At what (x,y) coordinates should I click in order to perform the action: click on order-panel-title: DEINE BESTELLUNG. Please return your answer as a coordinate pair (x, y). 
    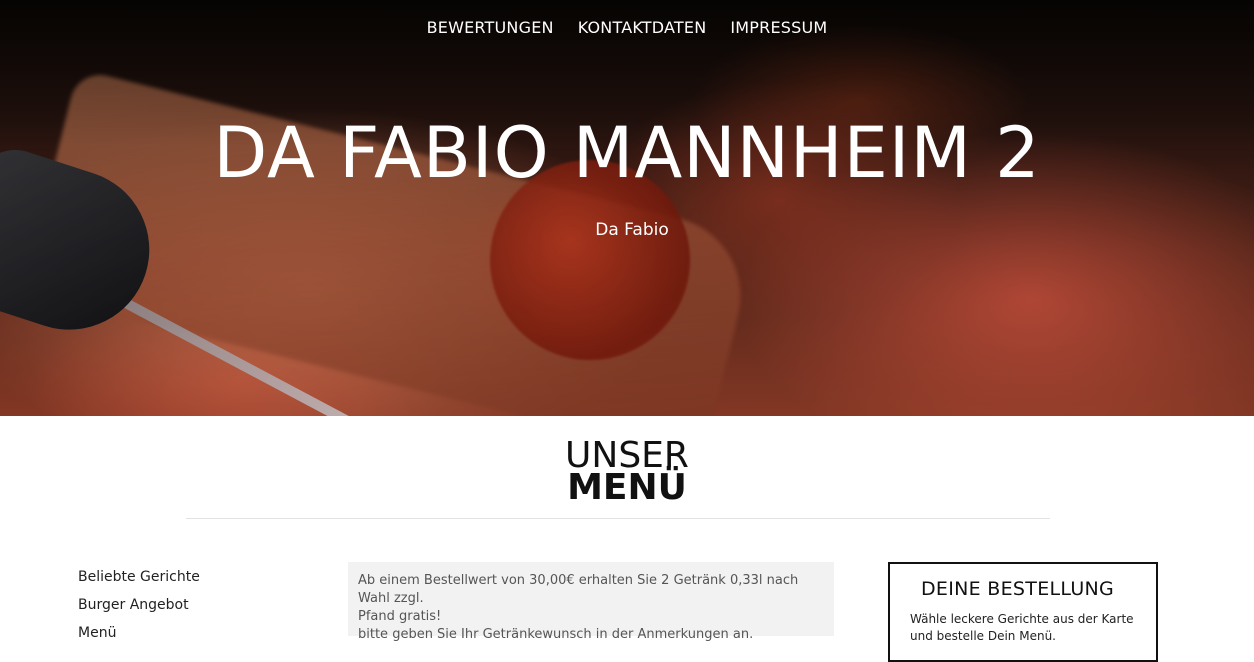
    Looking at the image, I should click on (1018, 589).